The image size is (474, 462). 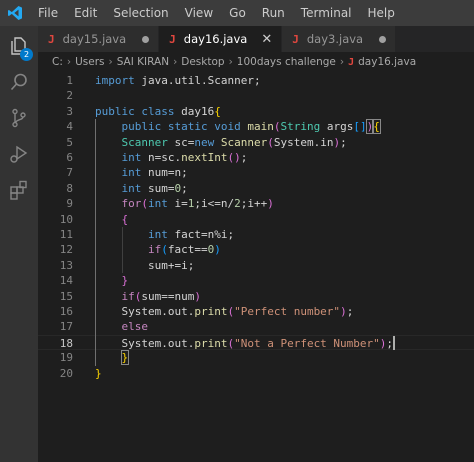 I want to click on code-token: int, so click(x=157, y=234).